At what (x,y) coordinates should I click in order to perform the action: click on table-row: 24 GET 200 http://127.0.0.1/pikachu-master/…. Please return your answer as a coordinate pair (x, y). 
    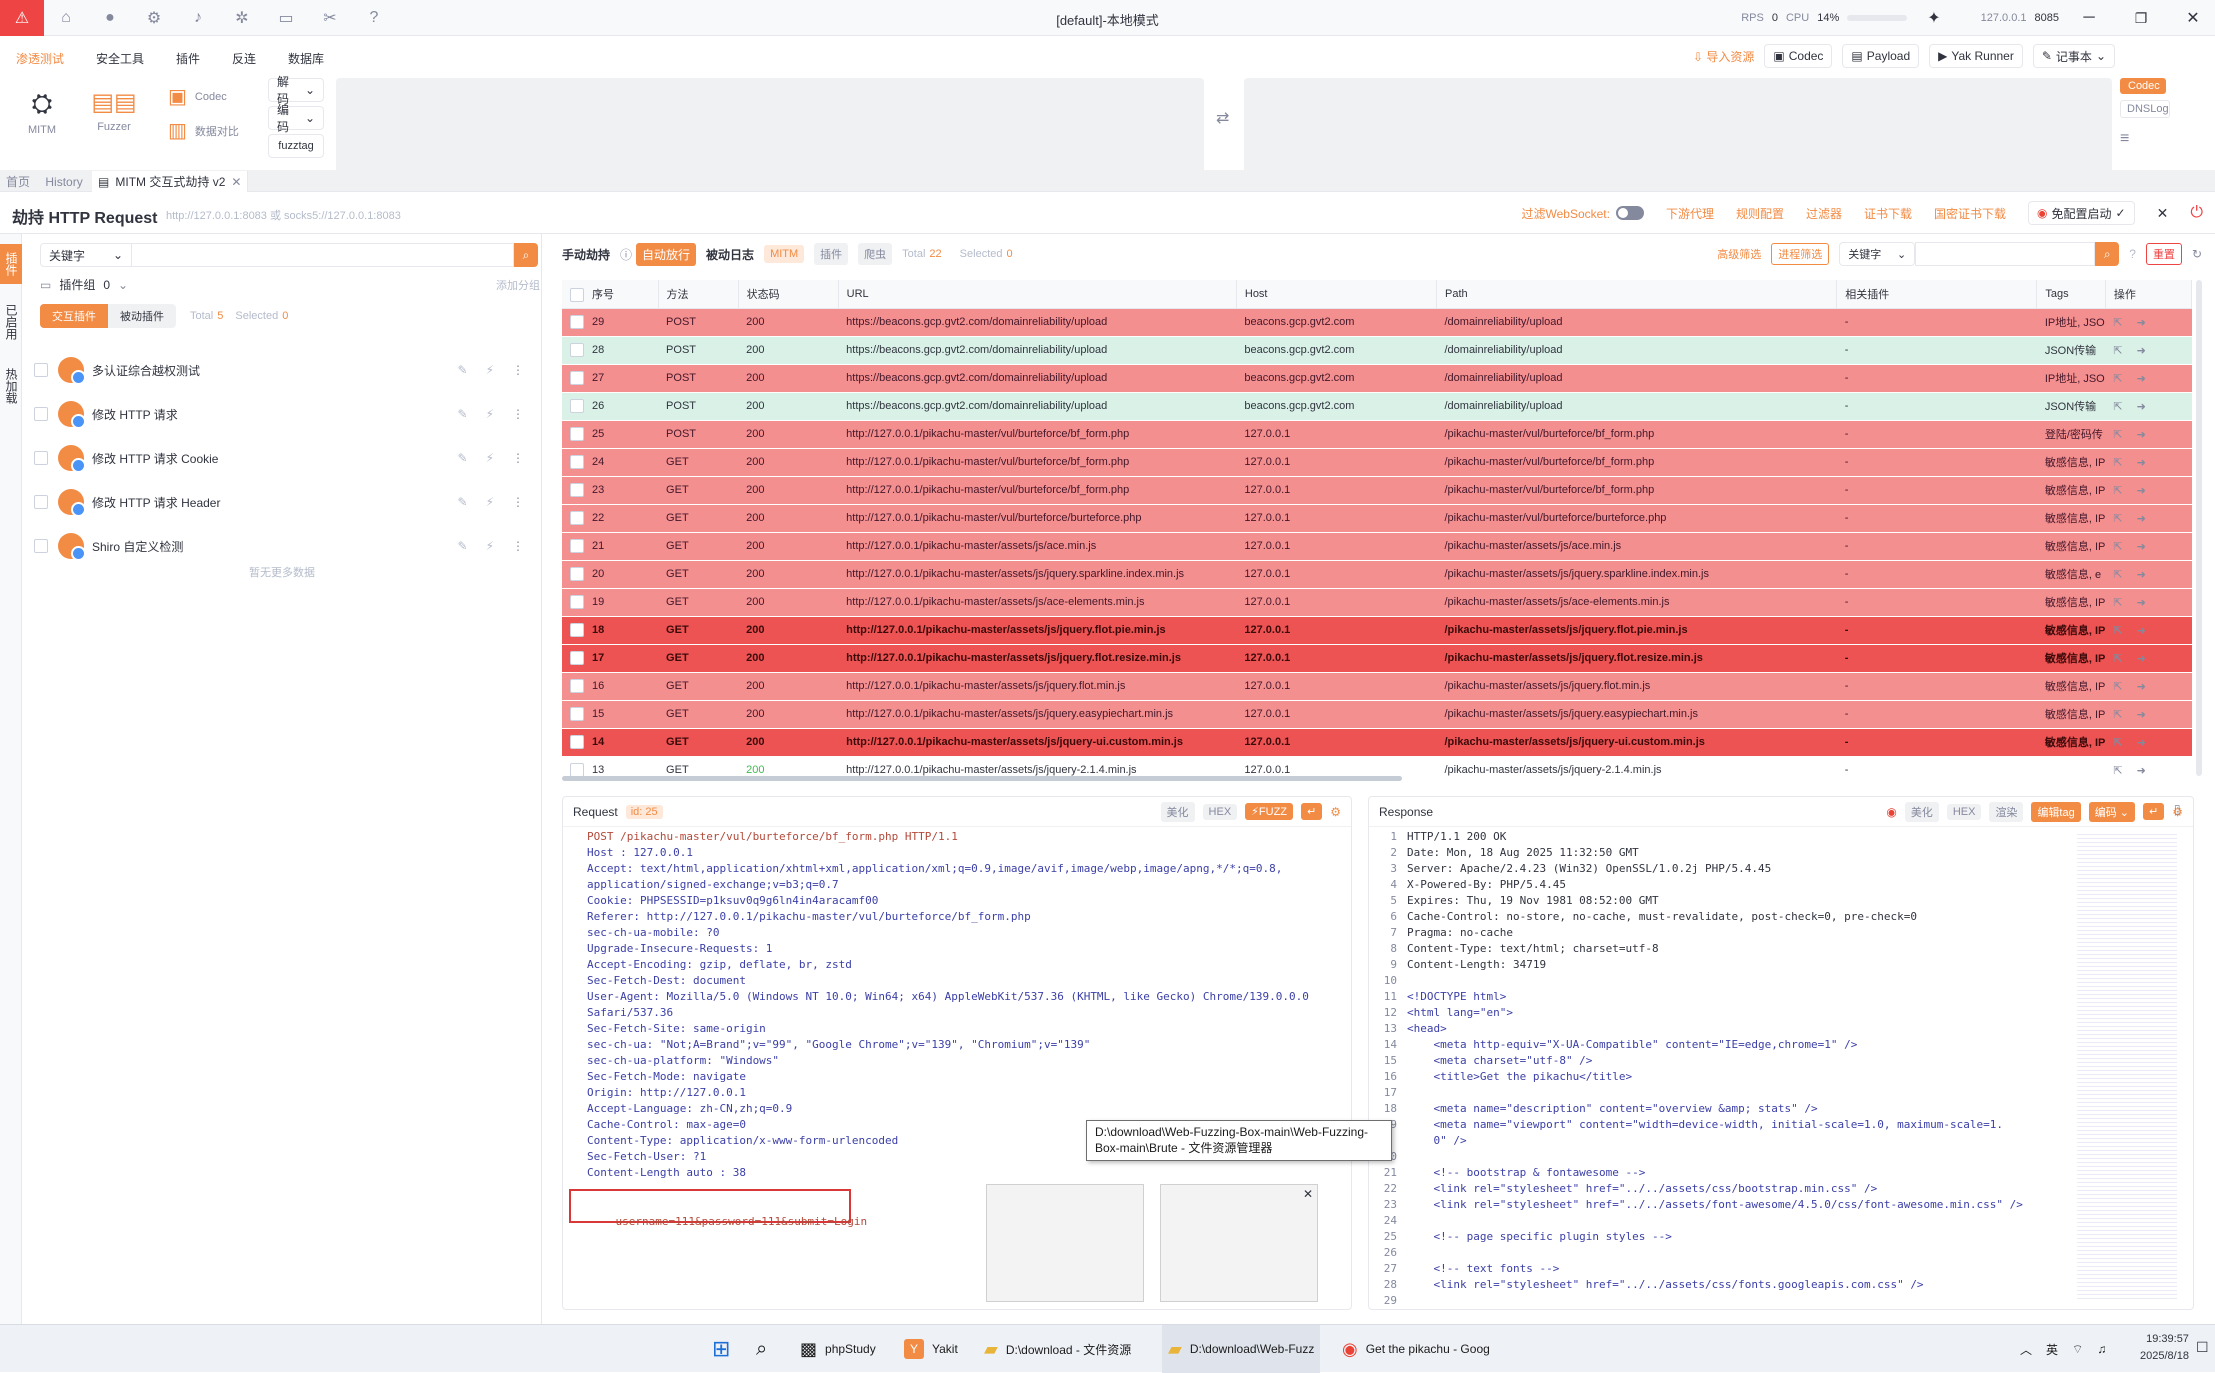
    Looking at the image, I should click on (1377, 462).